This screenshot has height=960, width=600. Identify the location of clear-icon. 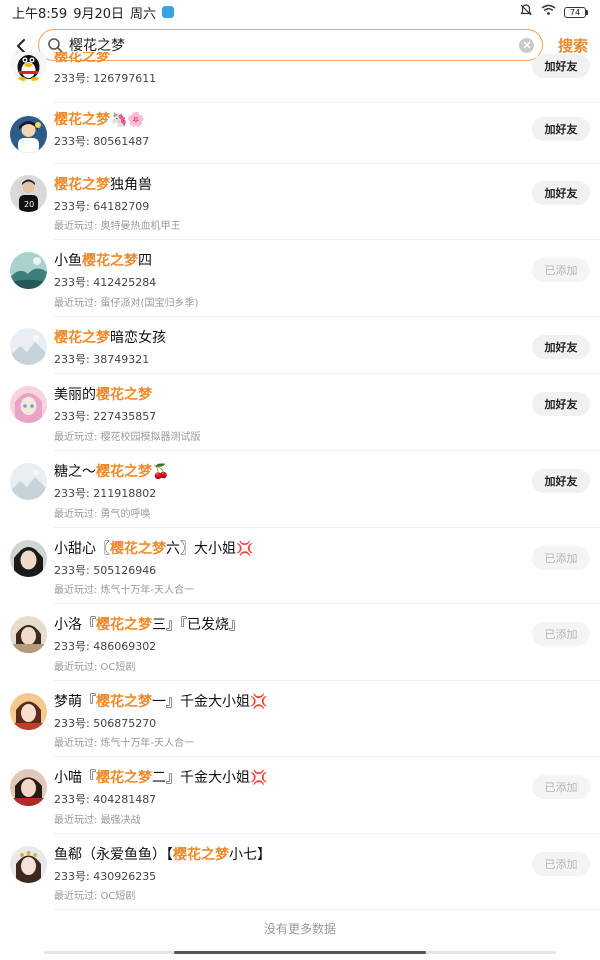
(526, 45).